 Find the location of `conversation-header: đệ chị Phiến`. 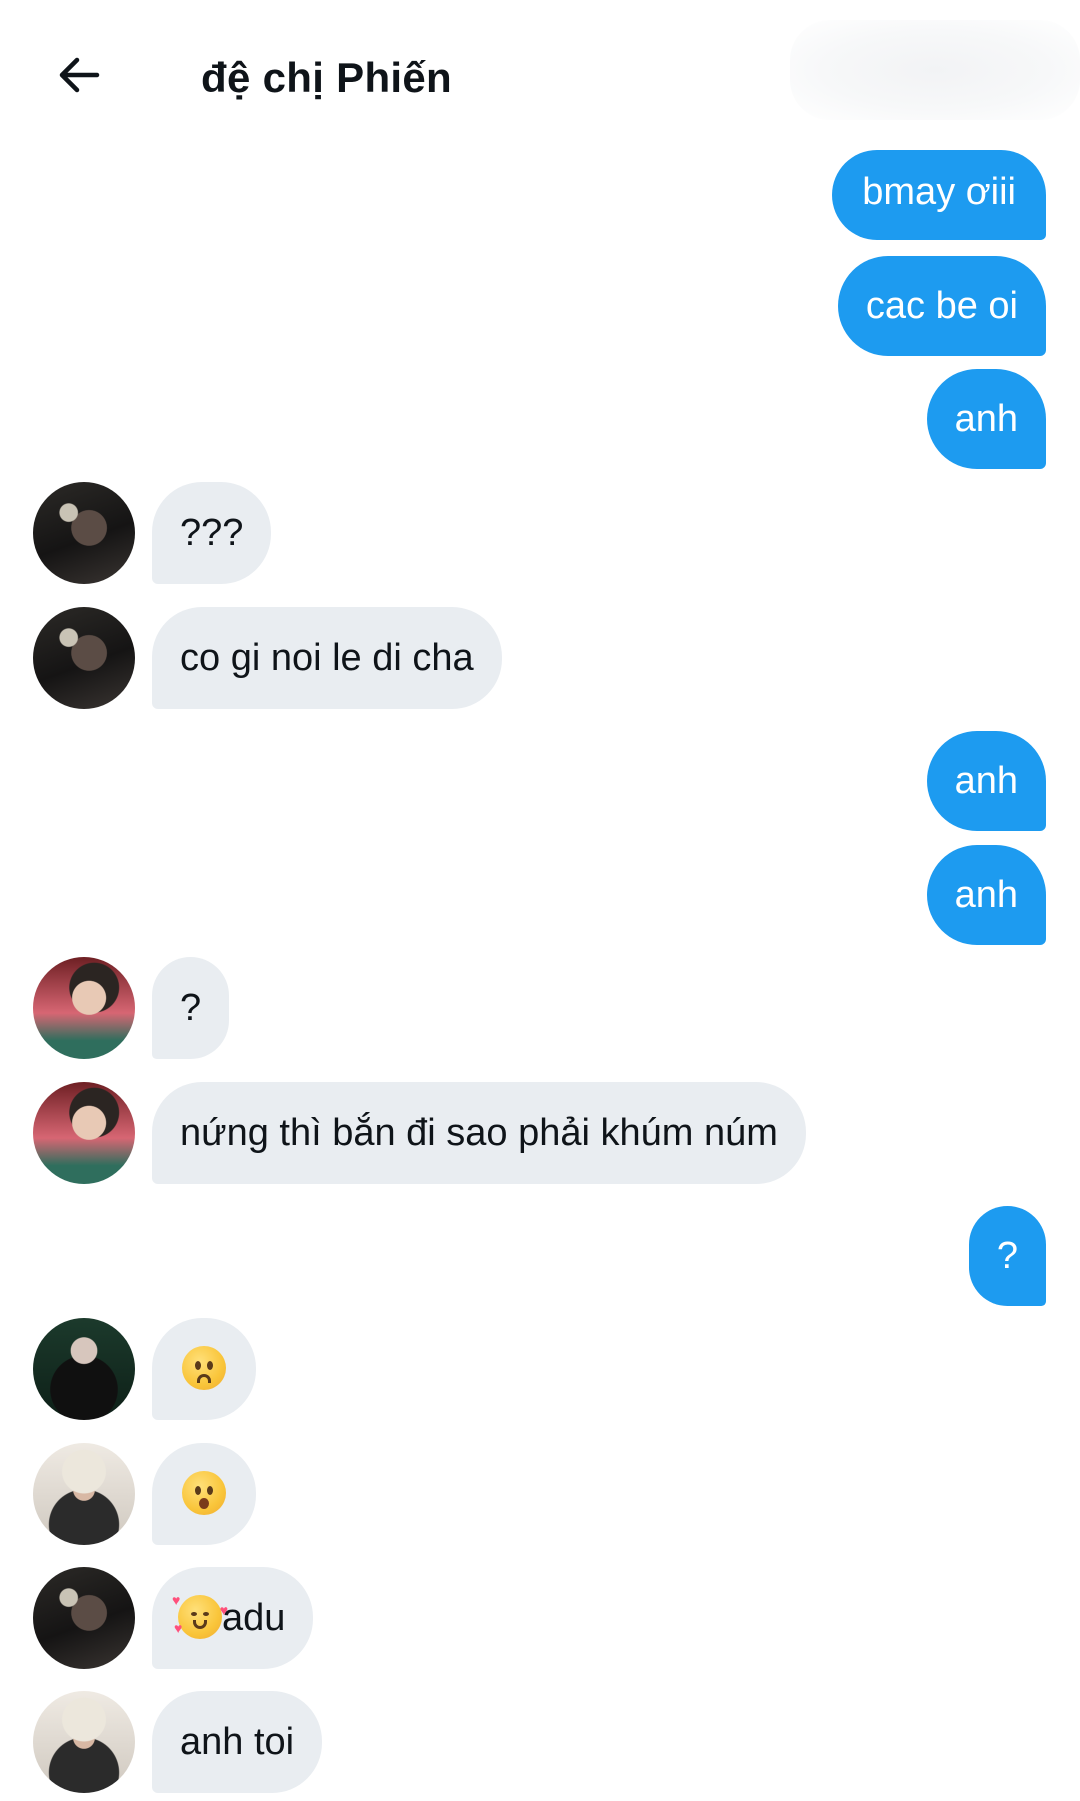

conversation-header: đệ chị Phiến is located at coordinates (540, 75).